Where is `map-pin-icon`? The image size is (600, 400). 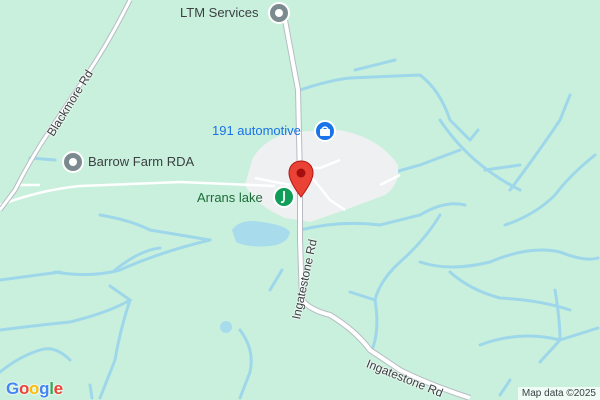 map-pin-icon is located at coordinates (301, 179).